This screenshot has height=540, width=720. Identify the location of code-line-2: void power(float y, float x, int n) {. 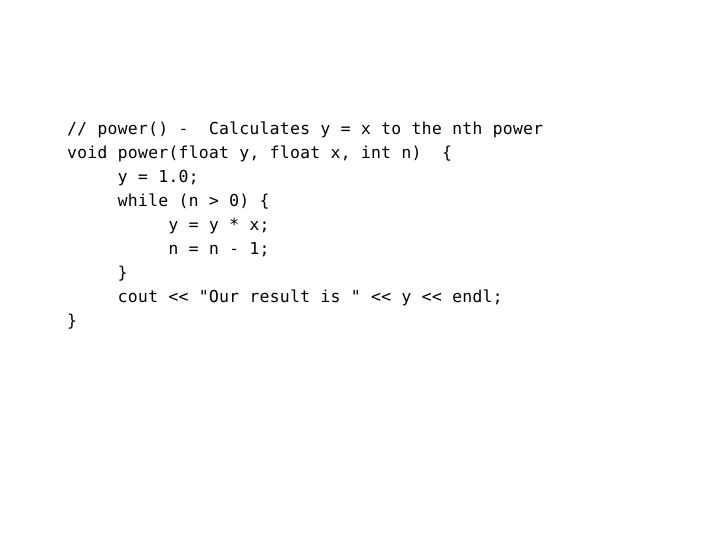
(260, 152).